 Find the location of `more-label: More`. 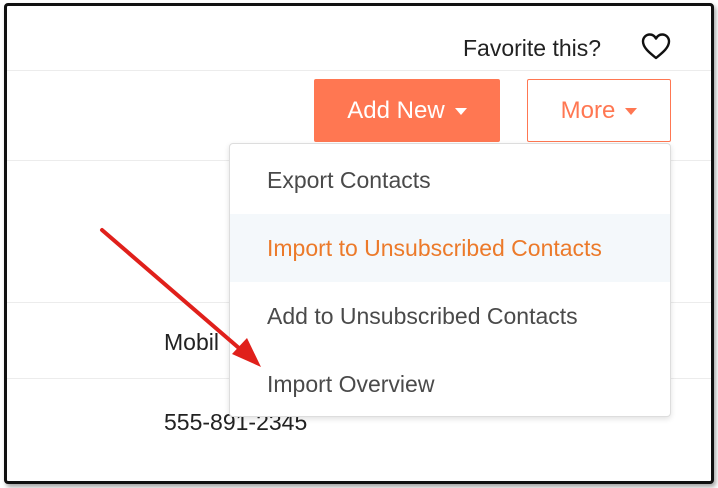

more-label: More is located at coordinates (588, 110).